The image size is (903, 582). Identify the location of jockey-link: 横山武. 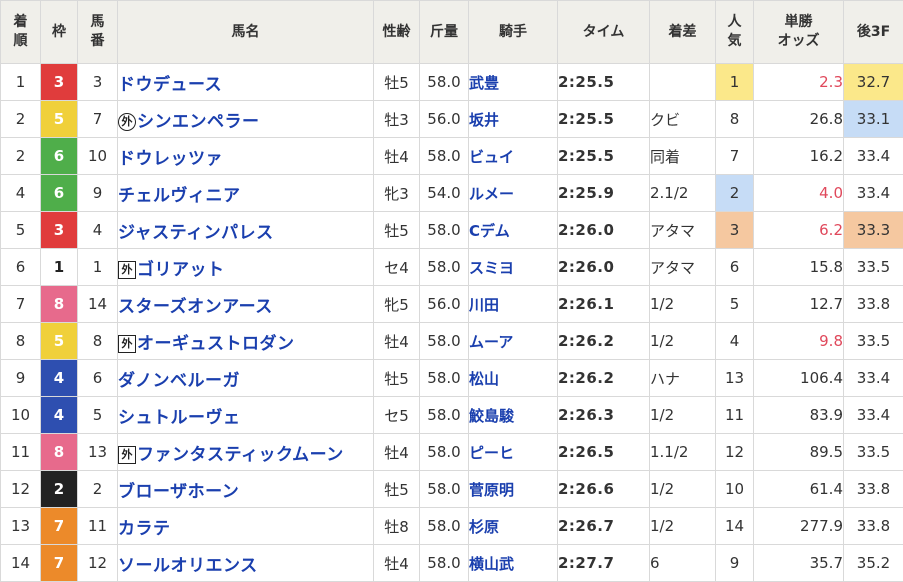
(491, 564).